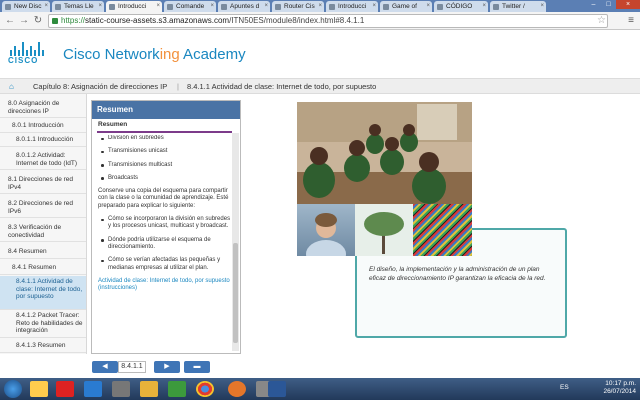 This screenshot has height=400, width=640. What do you see at coordinates (24, 21) in the screenshot?
I see `forward-icon: →` at bounding box center [24, 21].